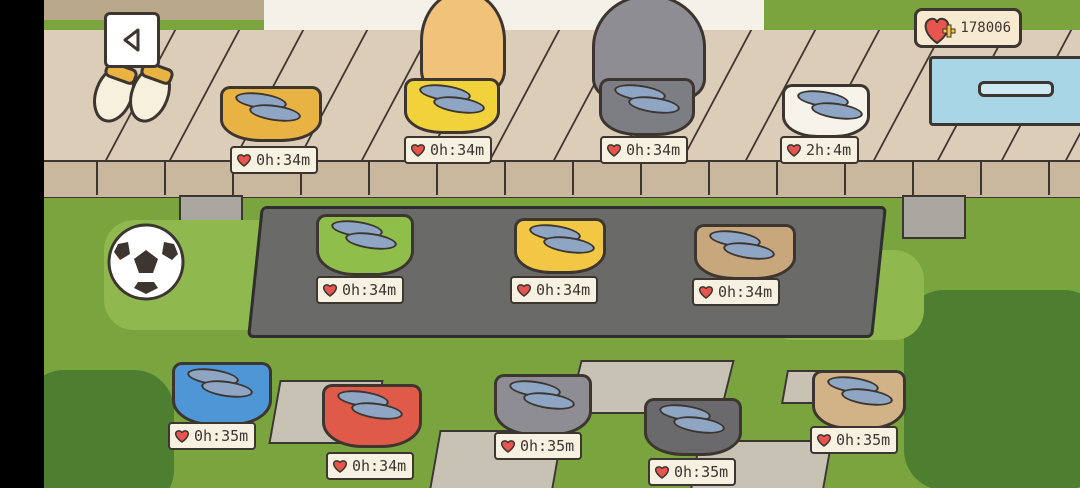 This screenshot has width=1080, height=488. Describe the element at coordinates (992, 389) in the screenshot. I see `bush-right` at that location.